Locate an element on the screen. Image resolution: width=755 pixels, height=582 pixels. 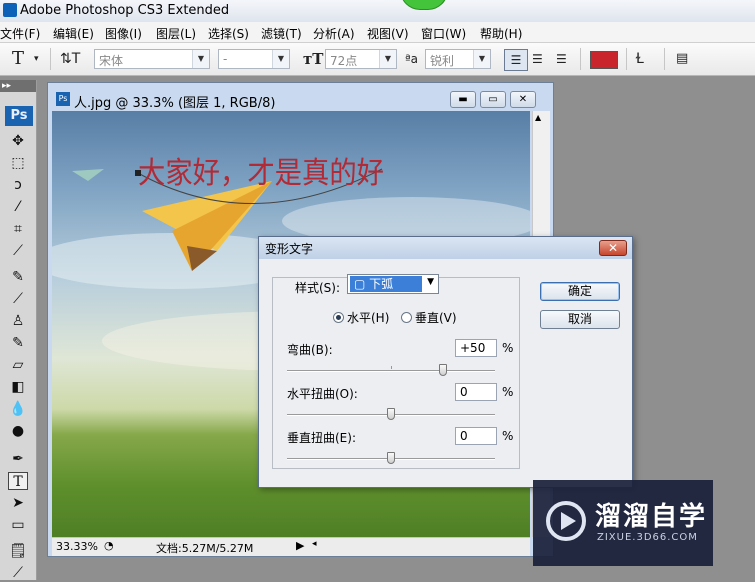
arc-lower-icon: ▢ is located at coordinates (362, 284).